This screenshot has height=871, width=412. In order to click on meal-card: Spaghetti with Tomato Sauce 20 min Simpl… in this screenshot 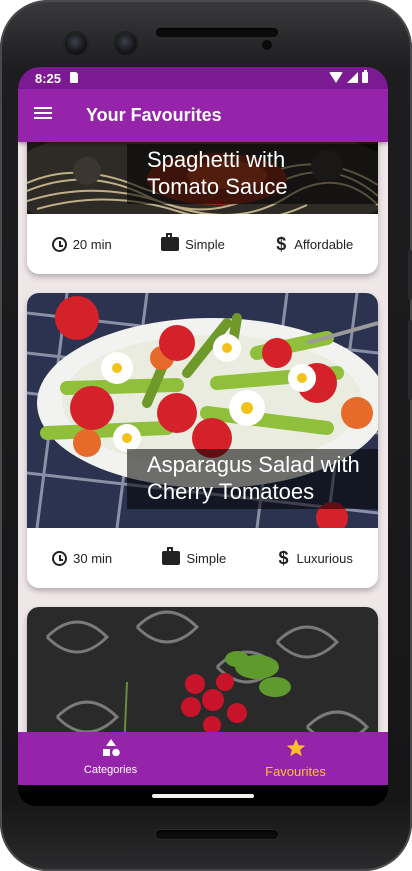, I will do `click(202, 208)`.